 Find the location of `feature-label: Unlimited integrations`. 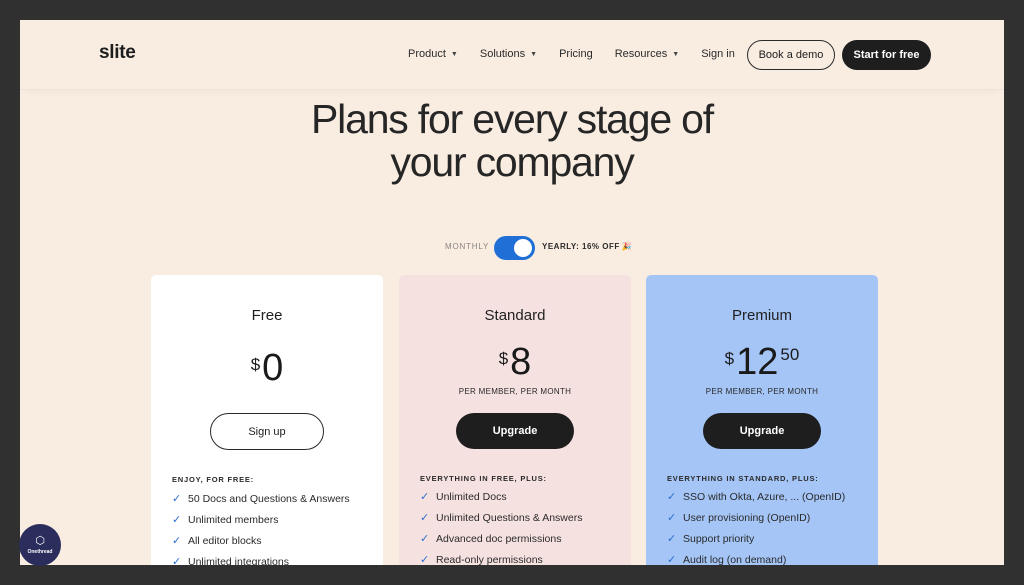

feature-label: Unlimited integrations is located at coordinates (238, 560).